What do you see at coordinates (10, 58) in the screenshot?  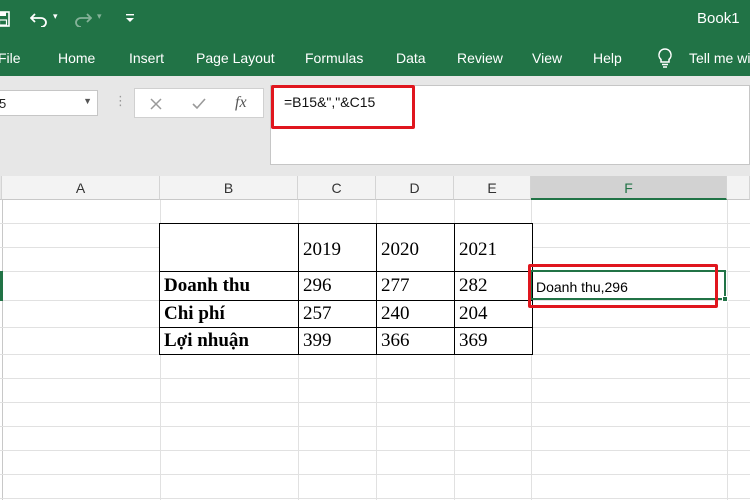 I see `tab-file: File` at bounding box center [10, 58].